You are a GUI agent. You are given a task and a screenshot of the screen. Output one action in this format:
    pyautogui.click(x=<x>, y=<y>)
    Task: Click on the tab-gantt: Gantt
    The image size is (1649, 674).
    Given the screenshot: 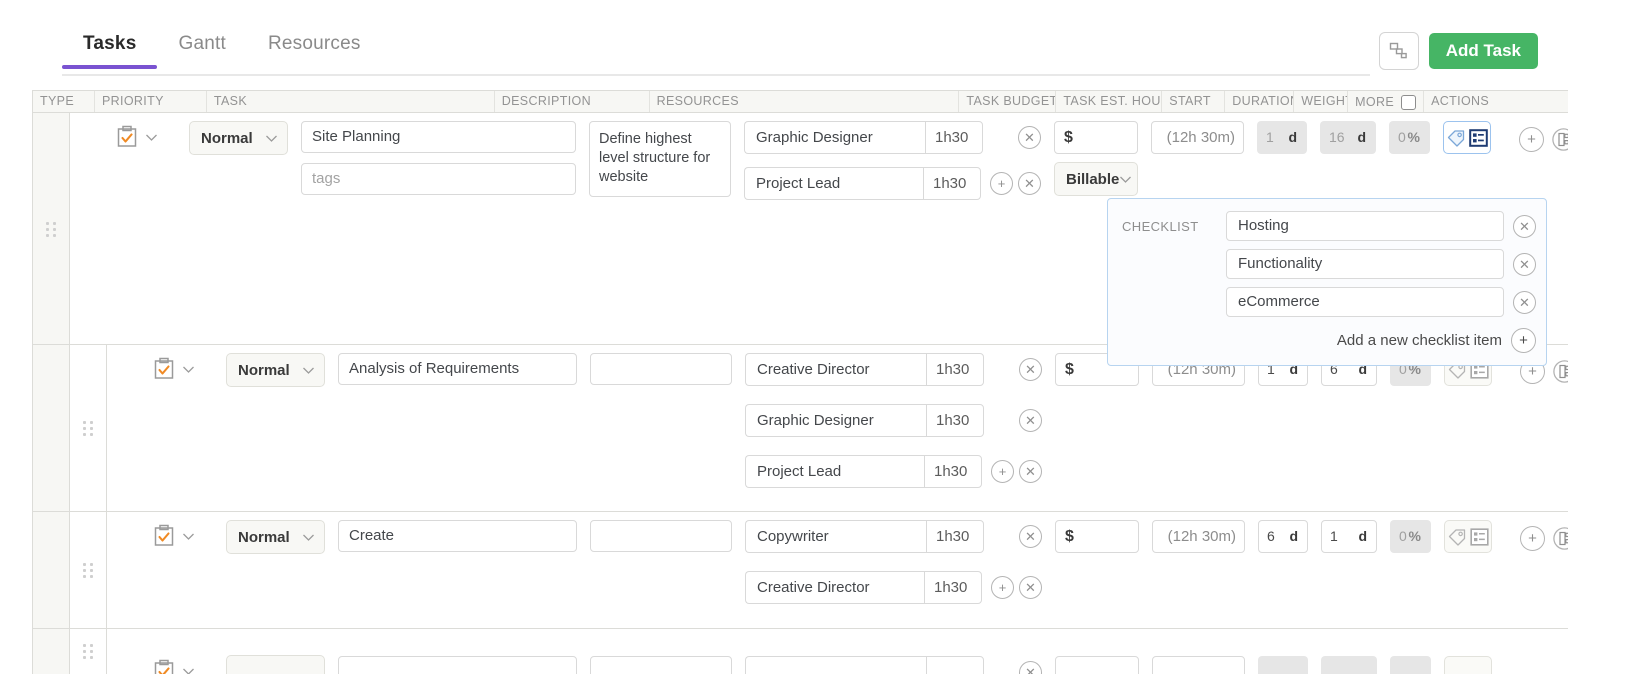 What is the action you would take?
    pyautogui.click(x=201, y=51)
    